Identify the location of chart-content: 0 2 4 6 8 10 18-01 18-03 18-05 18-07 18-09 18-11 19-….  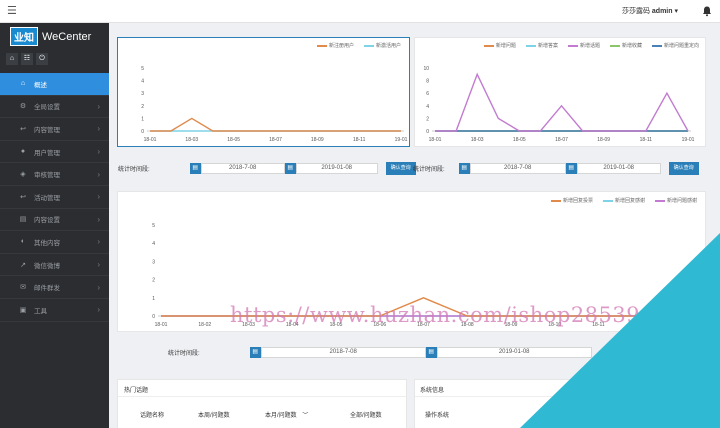
(558, 104).